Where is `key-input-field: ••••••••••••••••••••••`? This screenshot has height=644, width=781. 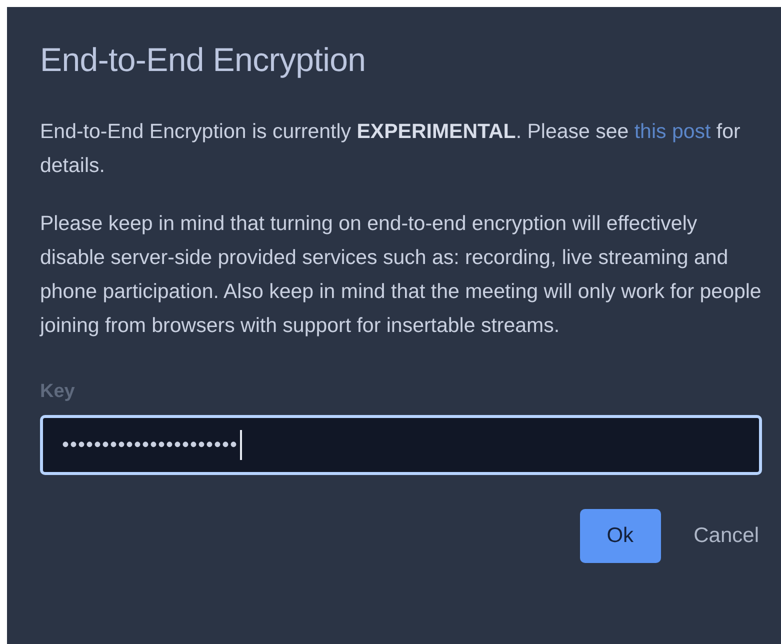
key-input-field: •••••••••••••••••••••• is located at coordinates (401, 445).